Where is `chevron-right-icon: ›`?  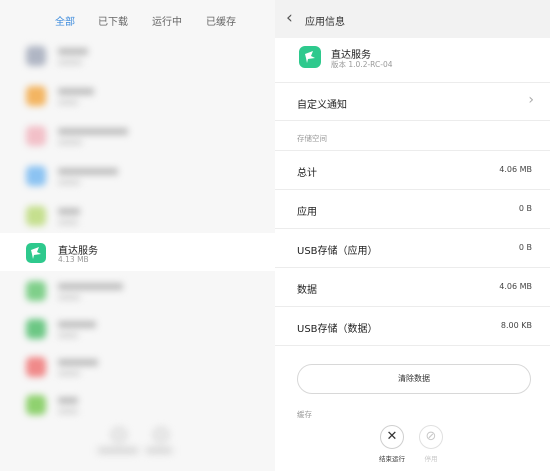
chevron-right-icon: › is located at coordinates (531, 100).